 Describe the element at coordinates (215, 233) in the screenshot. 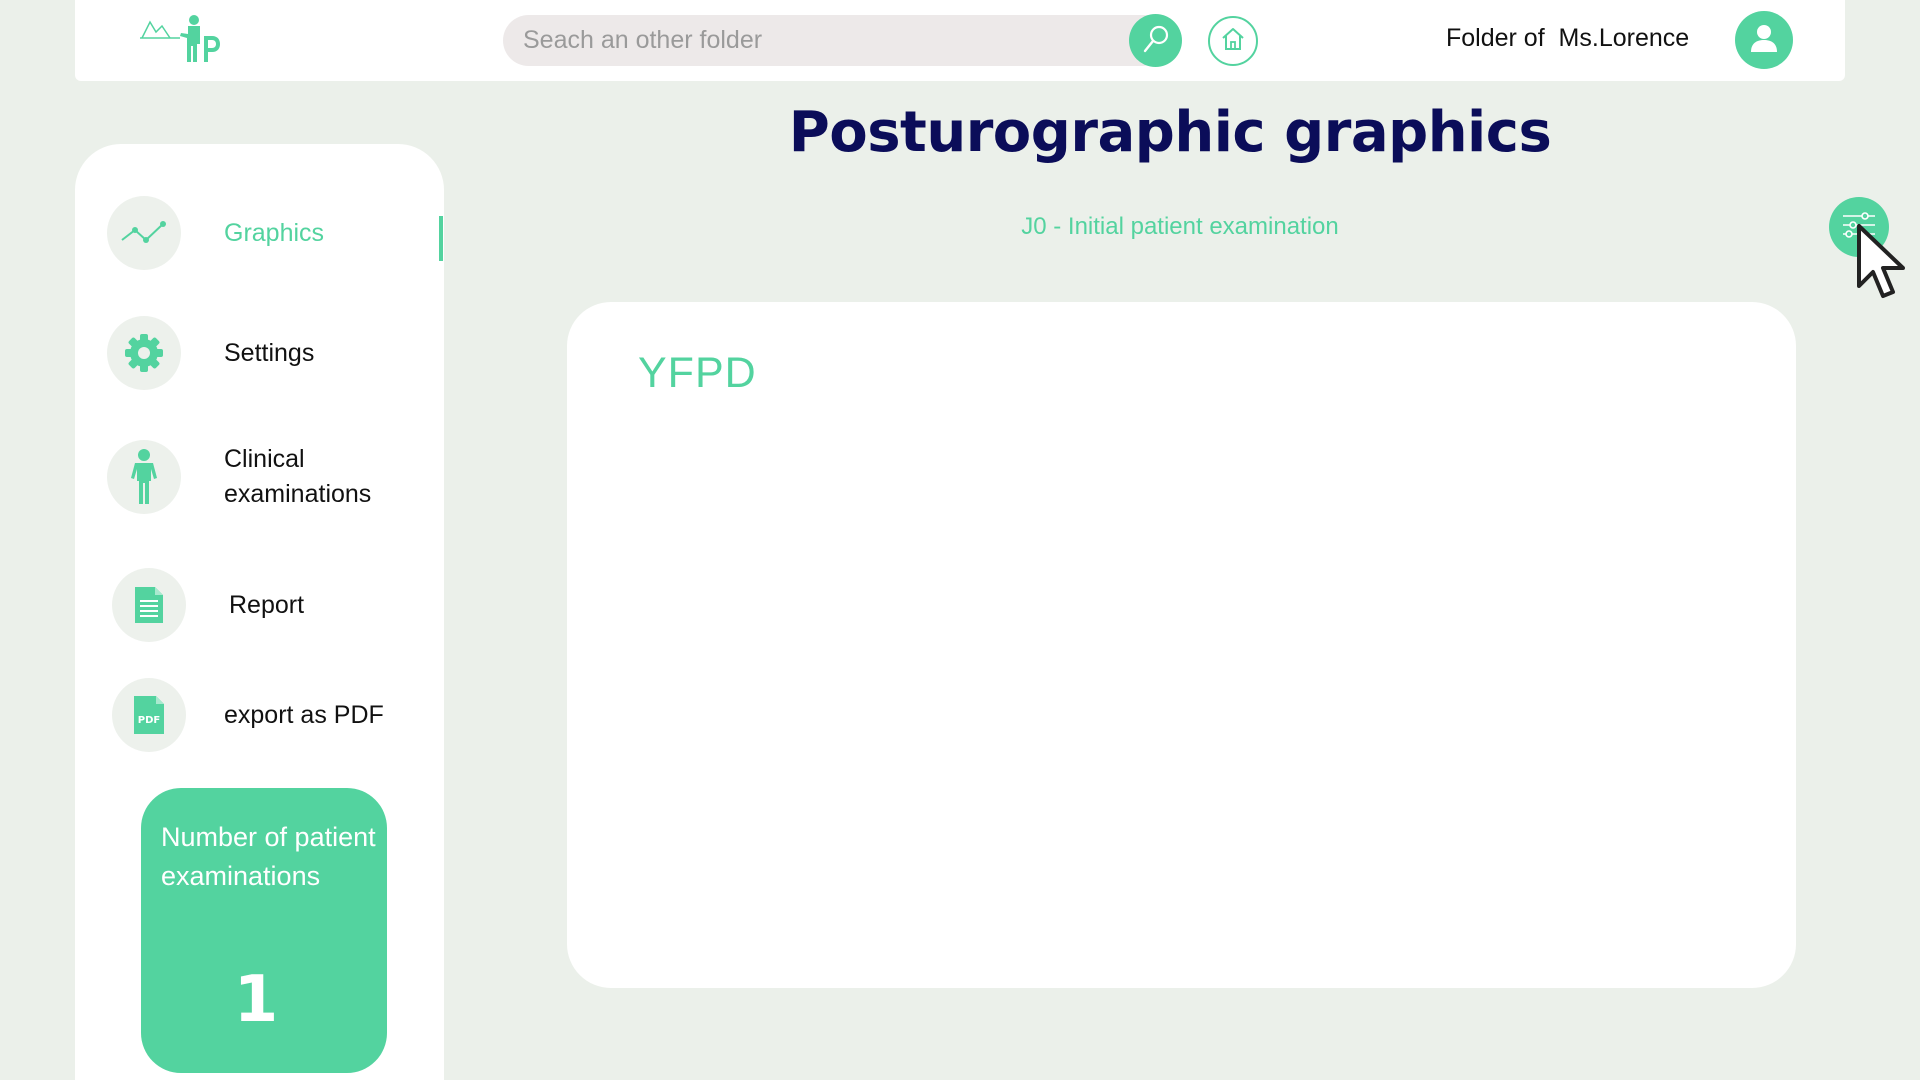

I see `sidebar-item-graphics: Graphics` at that location.